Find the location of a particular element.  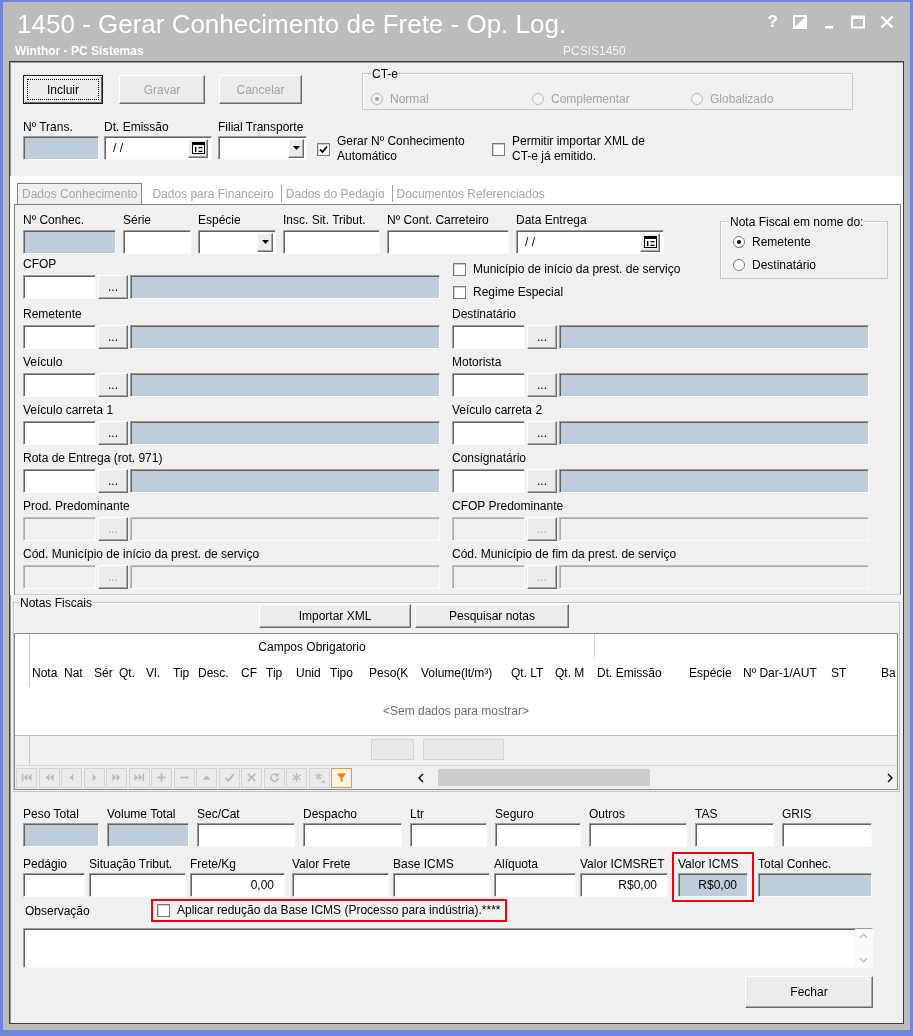

search-notes-button: Pesquisar notas is located at coordinates (492, 616).